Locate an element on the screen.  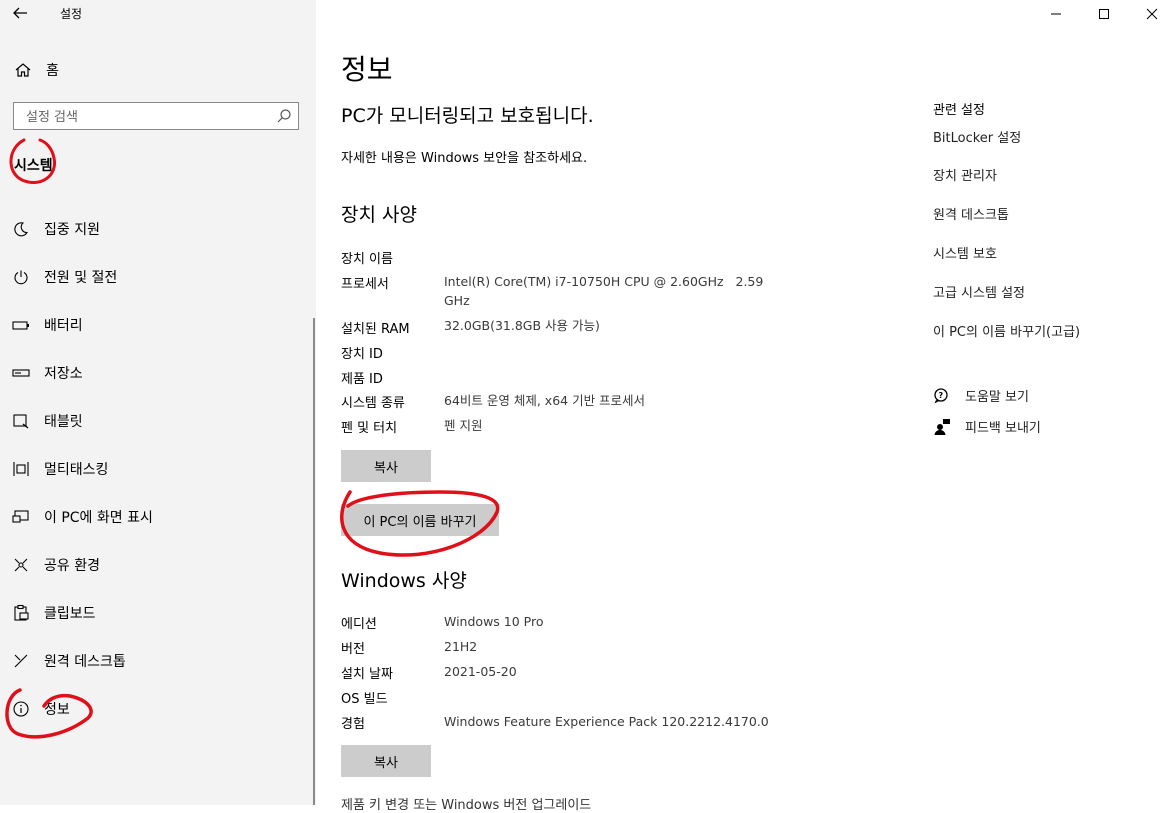
sidebar-item-storage: 저장소 is located at coordinates (46, 373).